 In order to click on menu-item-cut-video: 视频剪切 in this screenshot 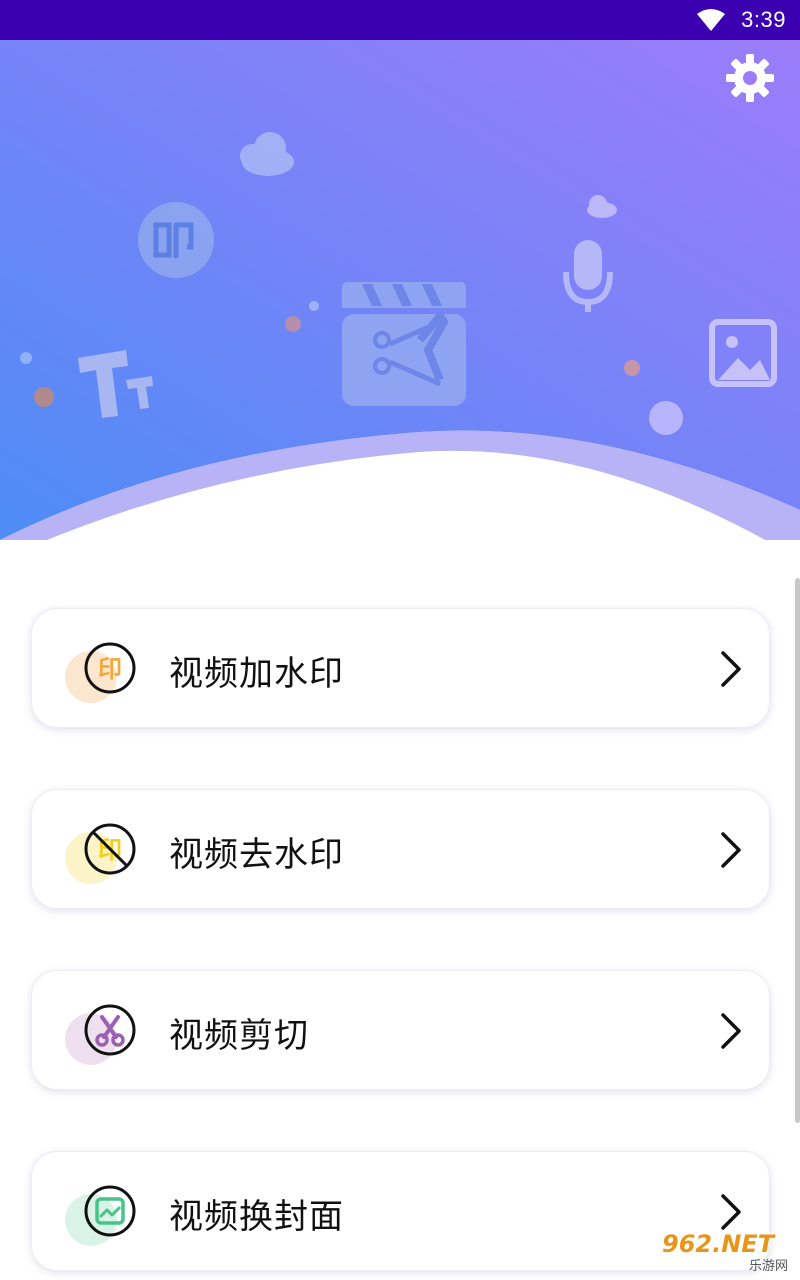, I will do `click(400, 1030)`.